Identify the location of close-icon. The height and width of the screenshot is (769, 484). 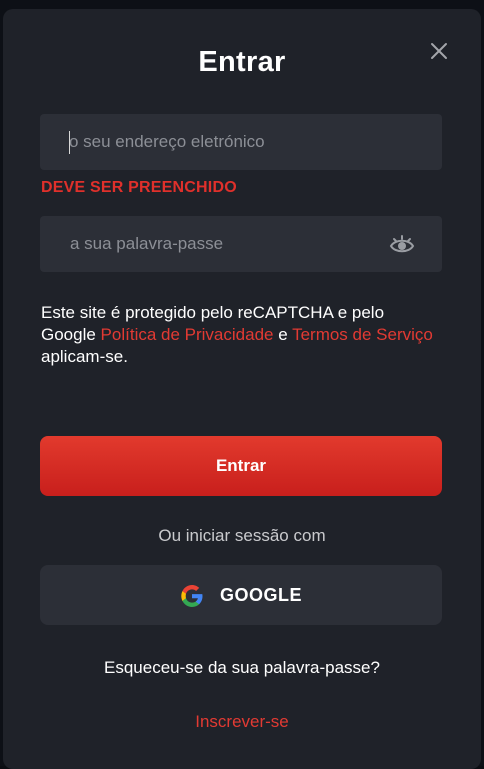
(439, 51).